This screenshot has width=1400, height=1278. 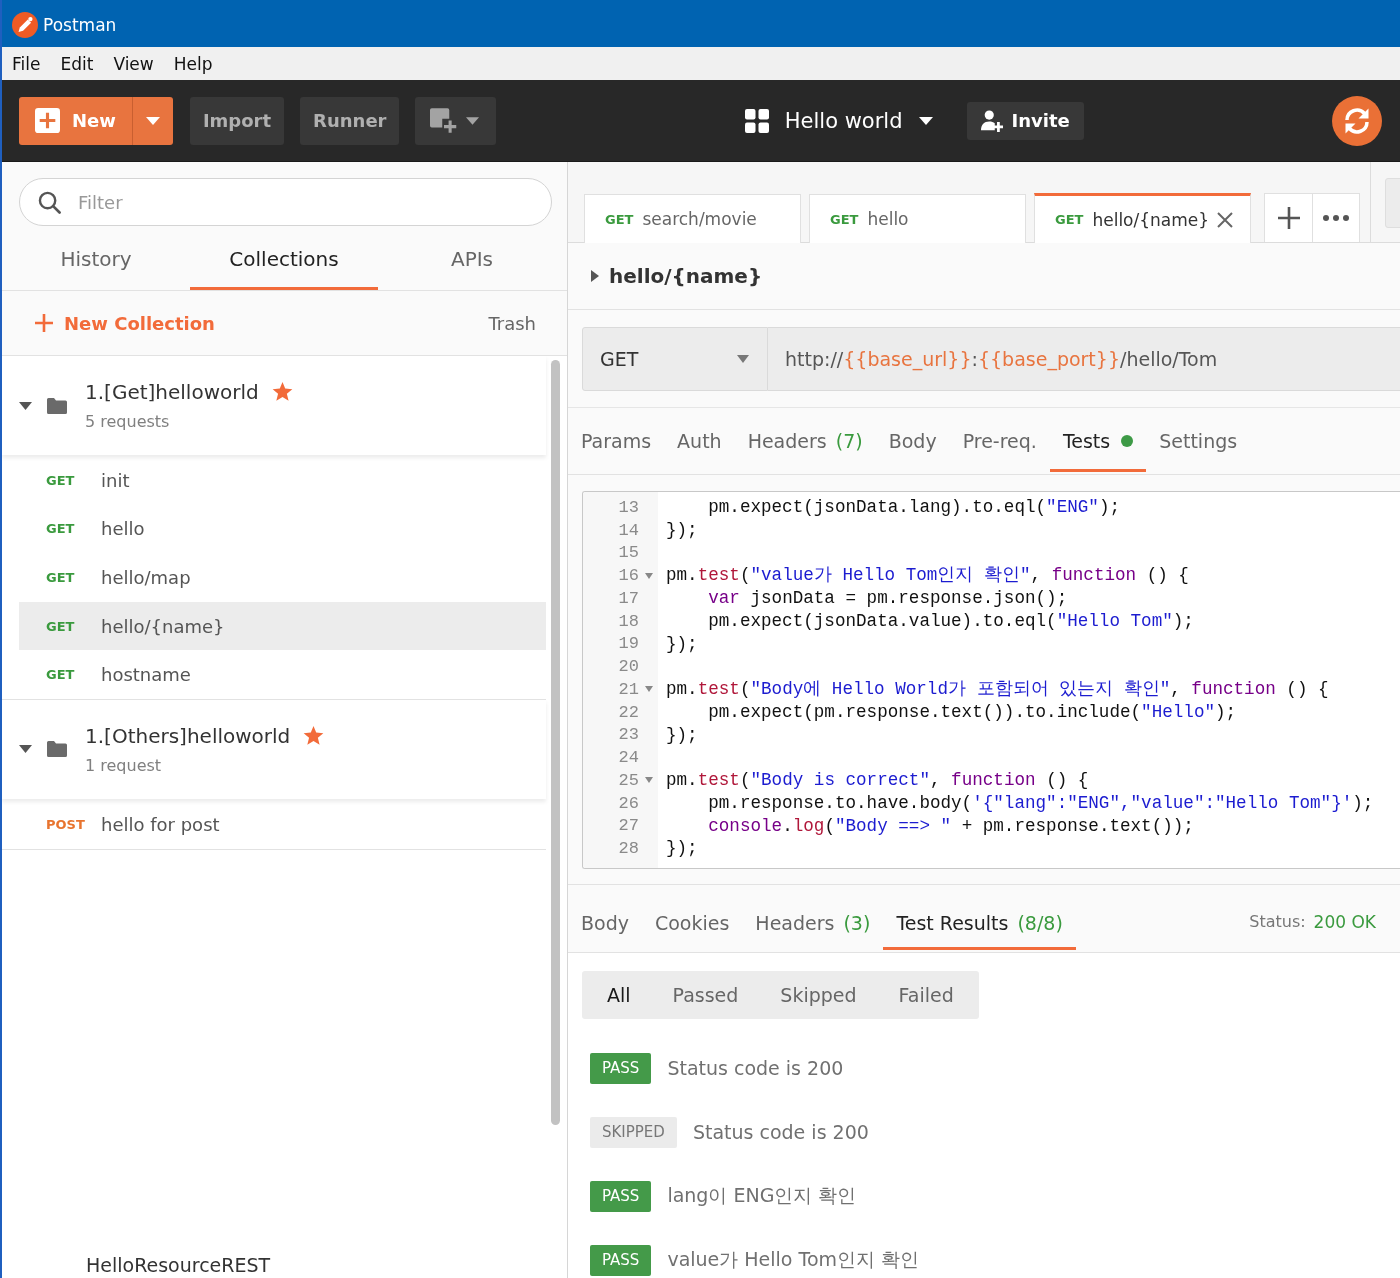 I want to click on response-tab: Headers (3), so click(x=813, y=917).